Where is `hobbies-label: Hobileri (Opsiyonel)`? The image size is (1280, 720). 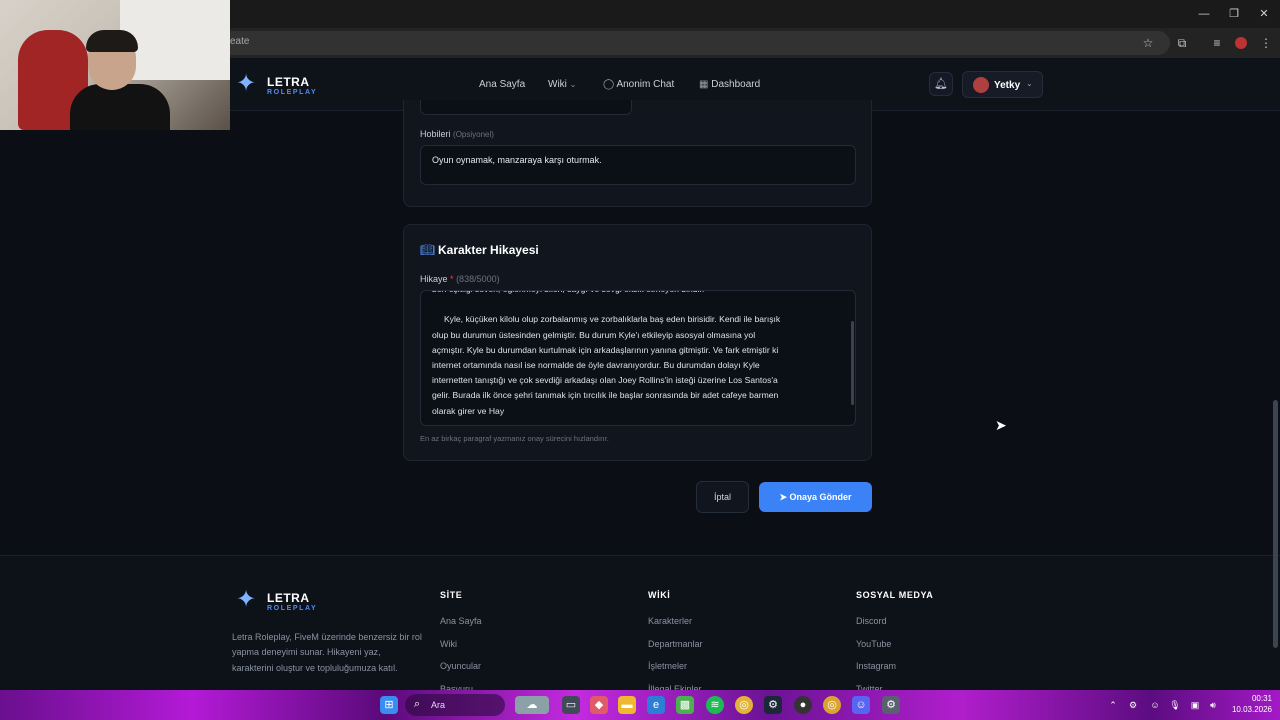
hobbies-label: Hobileri (Opsiyonel) is located at coordinates (457, 134).